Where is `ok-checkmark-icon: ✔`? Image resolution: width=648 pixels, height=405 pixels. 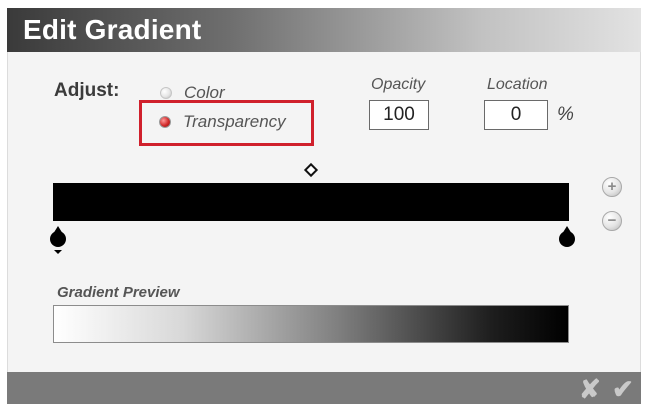
ok-checkmark-icon: ✔ is located at coordinates (623, 389).